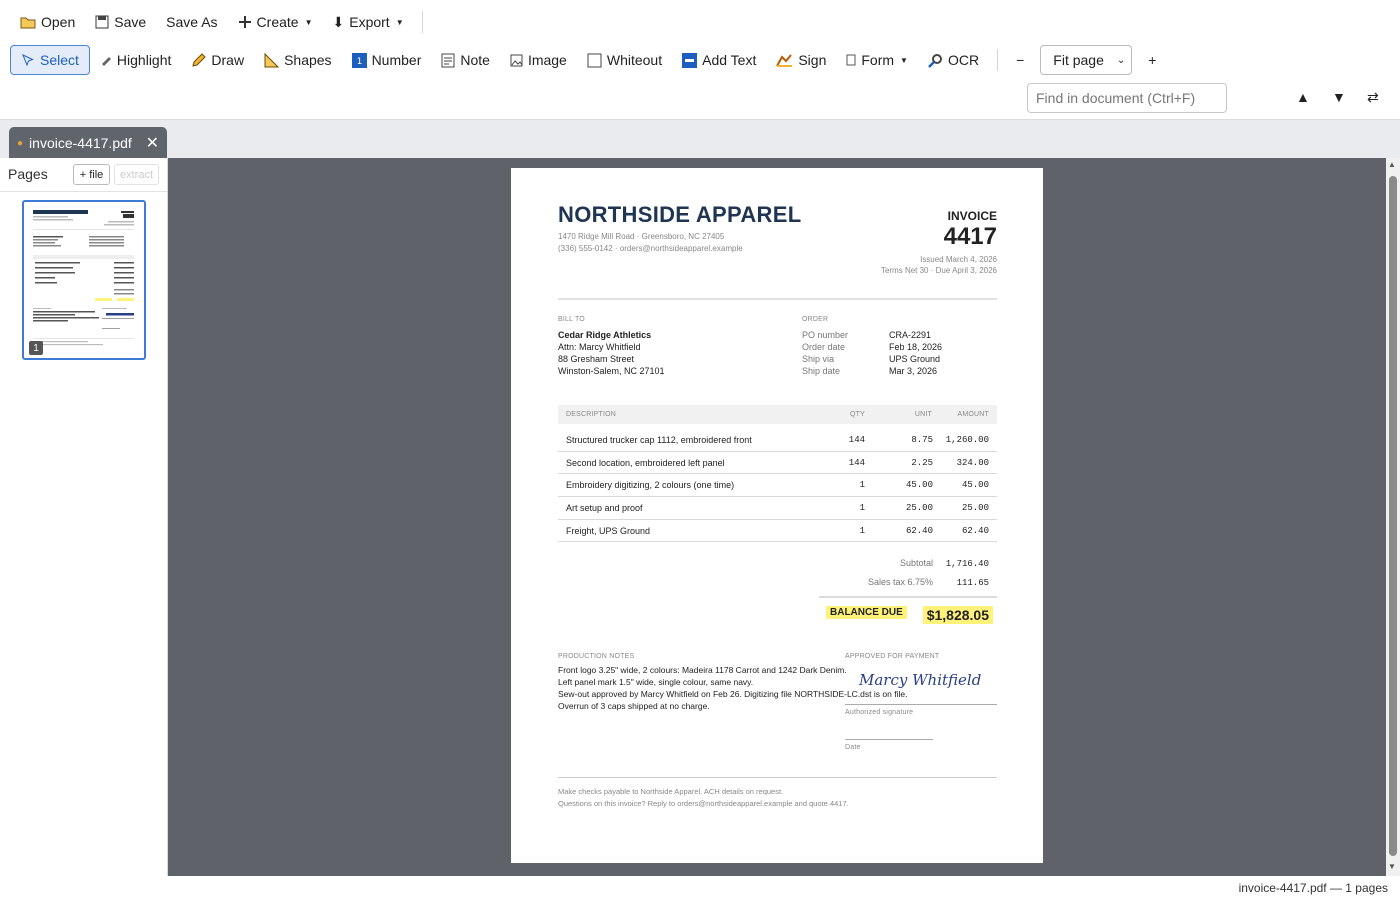  Describe the element at coordinates (975, 531) in the screenshot. I see `line-amount: 62.40` at that location.